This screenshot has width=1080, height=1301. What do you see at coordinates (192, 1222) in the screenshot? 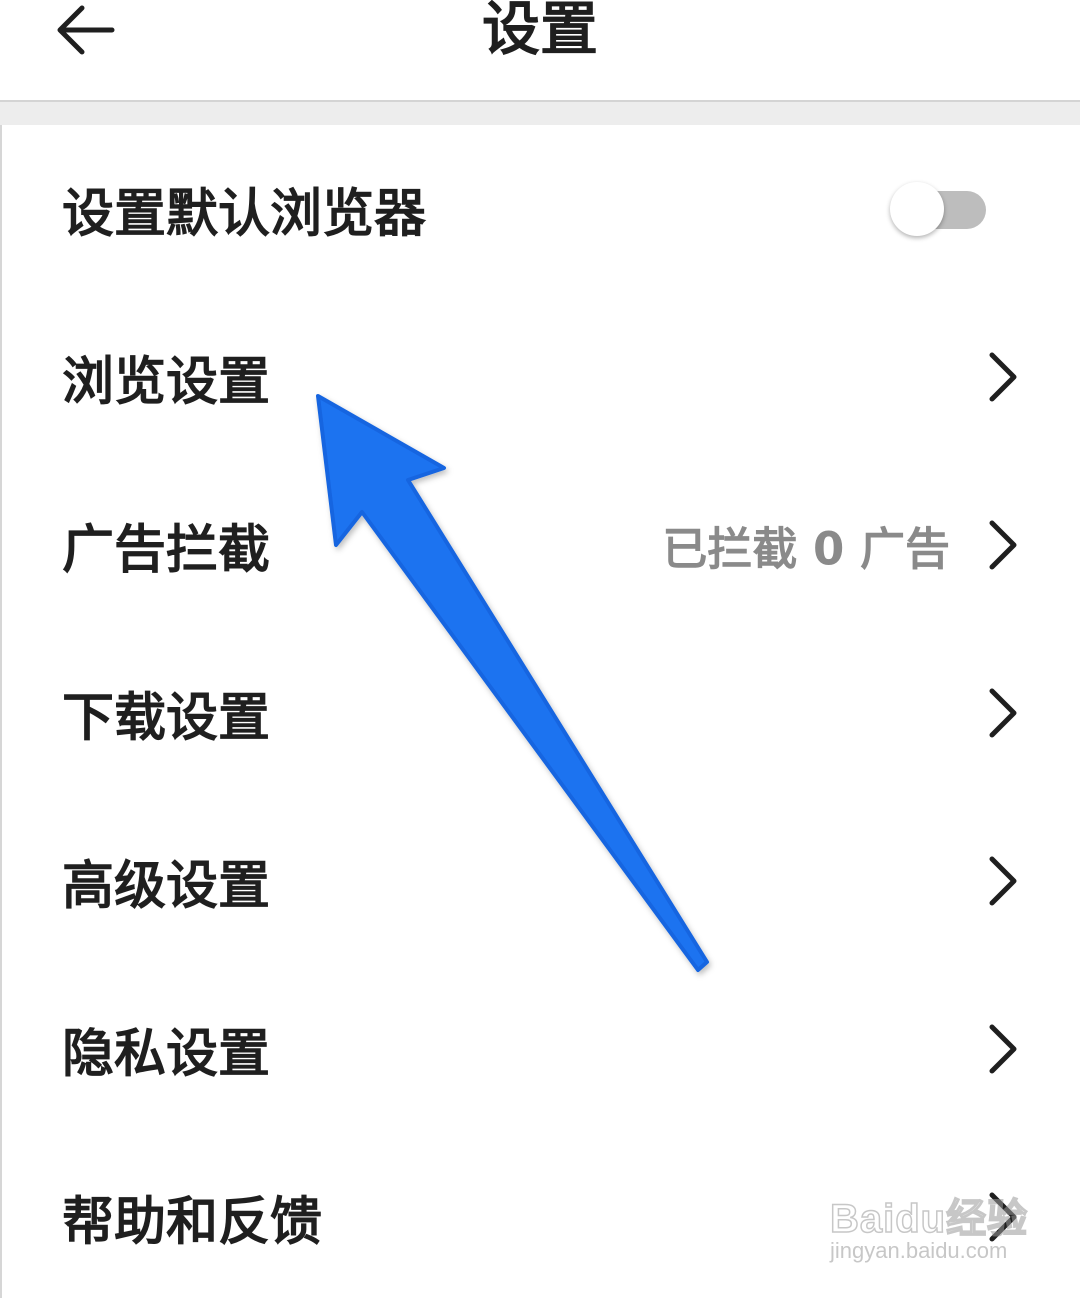
I see `row-label: 帮助和反馈` at bounding box center [192, 1222].